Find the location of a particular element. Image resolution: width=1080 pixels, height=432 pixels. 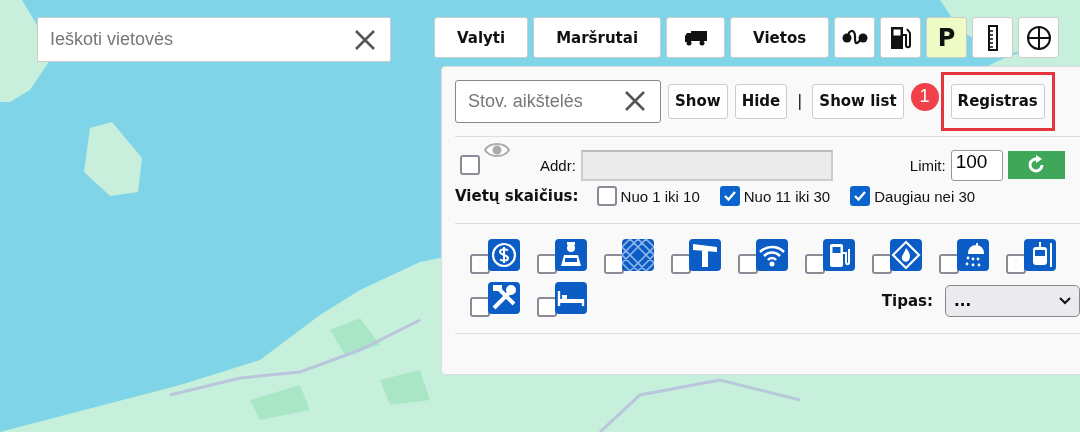

type-label: Tipas: is located at coordinates (907, 301).